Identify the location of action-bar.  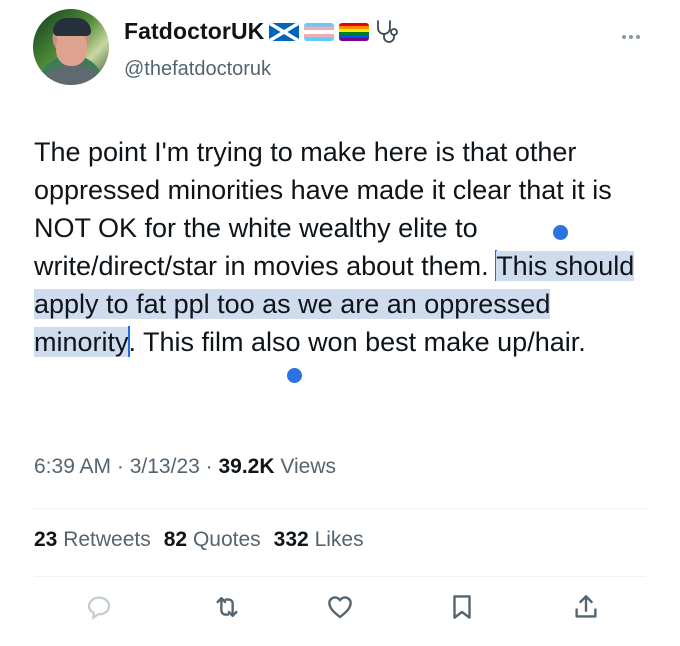
(340, 610).